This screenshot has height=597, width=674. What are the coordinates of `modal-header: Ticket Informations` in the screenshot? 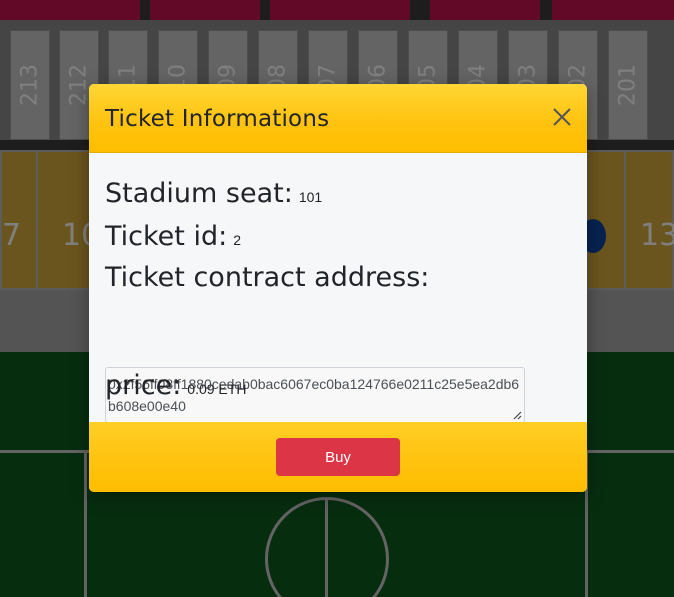 It's located at (338, 118).